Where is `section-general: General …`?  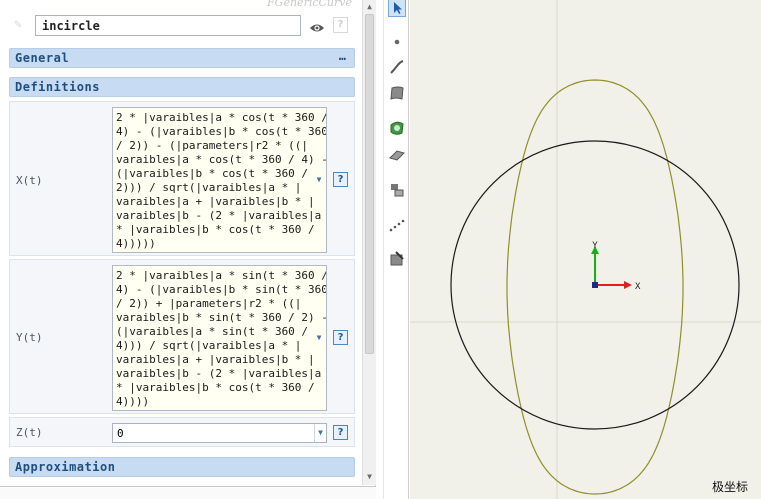
section-general: General … is located at coordinates (182, 58).